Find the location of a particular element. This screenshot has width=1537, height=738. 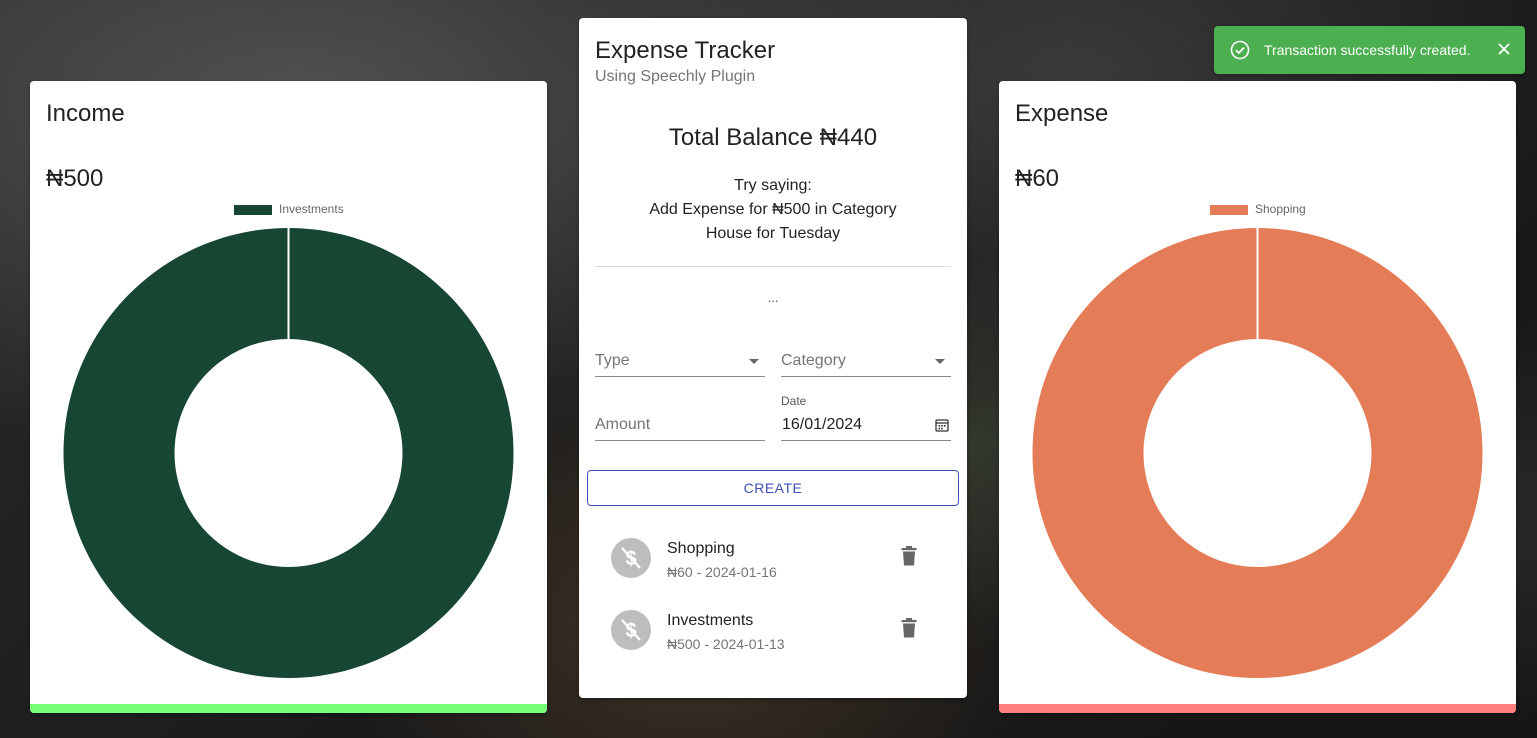

transaction-meta: ₦500 - 2024-01-13 is located at coordinates (726, 644).